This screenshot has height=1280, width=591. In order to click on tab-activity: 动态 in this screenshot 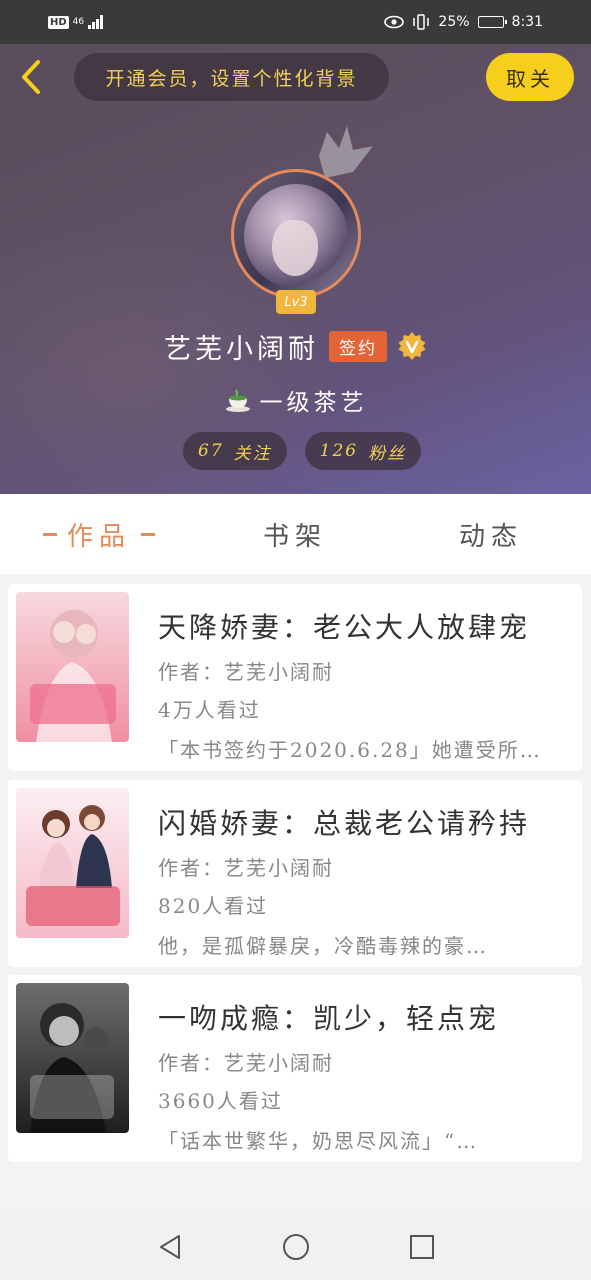, I will do `click(491, 534)`.